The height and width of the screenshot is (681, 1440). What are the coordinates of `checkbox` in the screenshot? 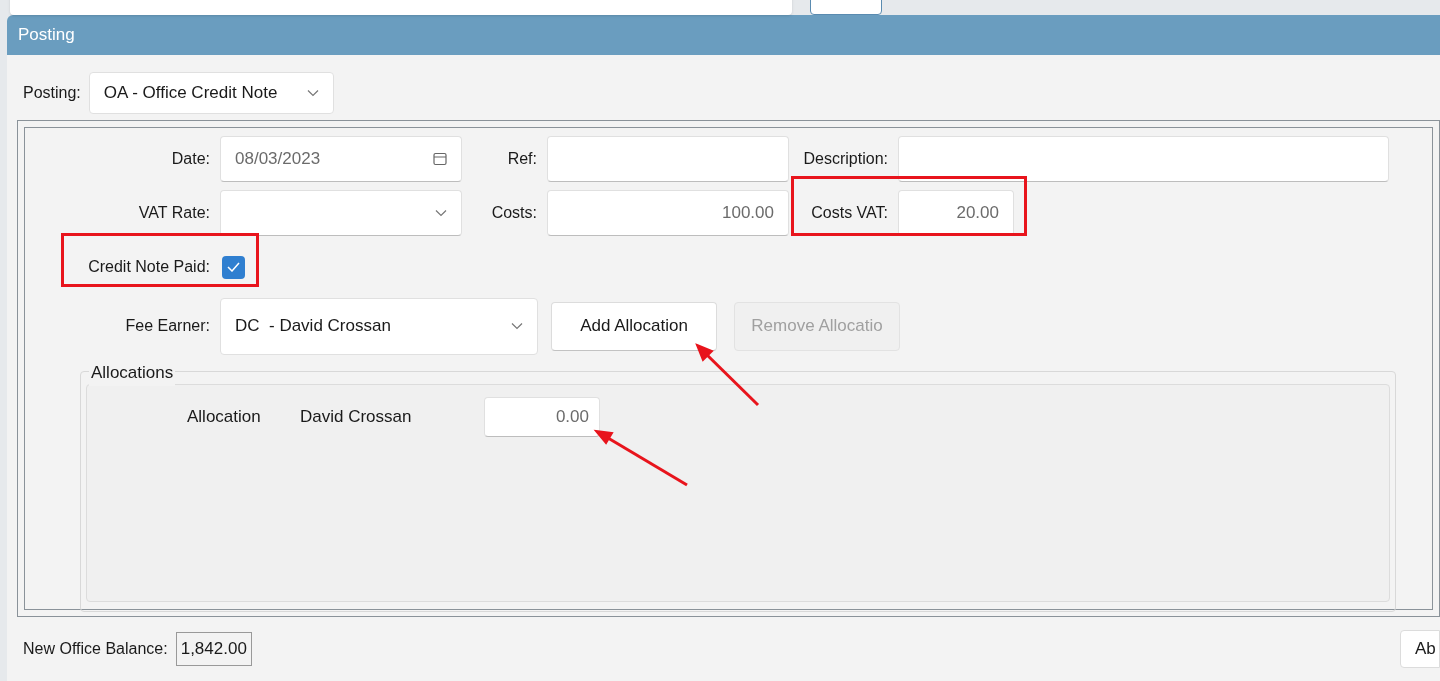 It's located at (233, 267).